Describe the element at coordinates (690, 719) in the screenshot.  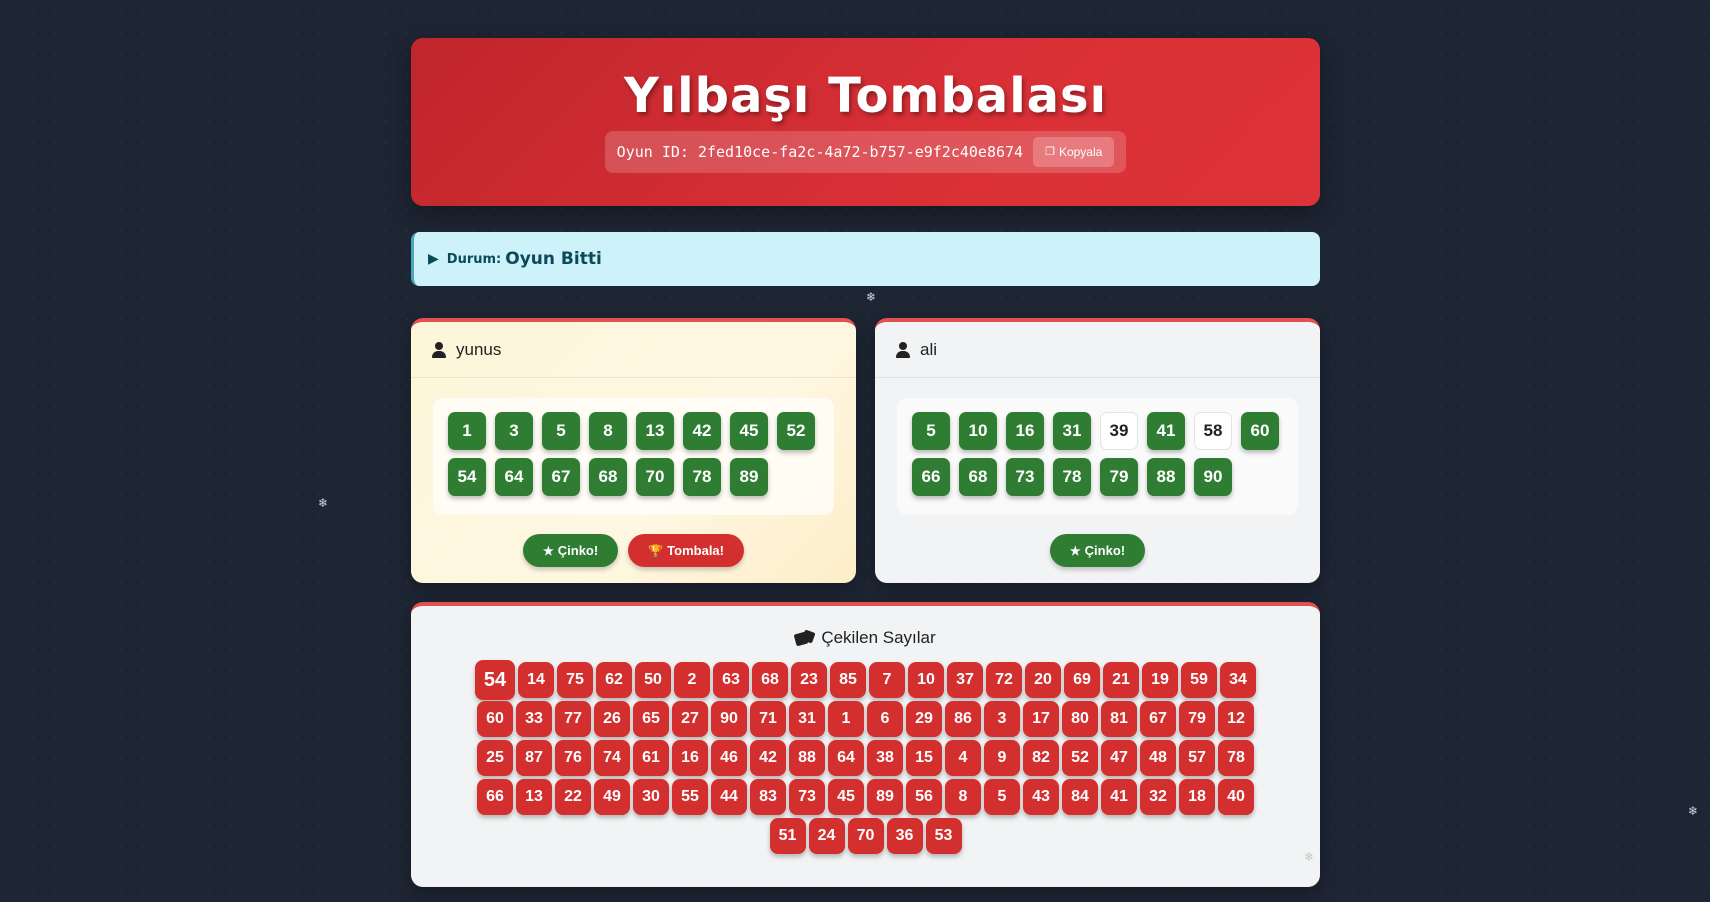
I see `drawn-number: 27` at that location.